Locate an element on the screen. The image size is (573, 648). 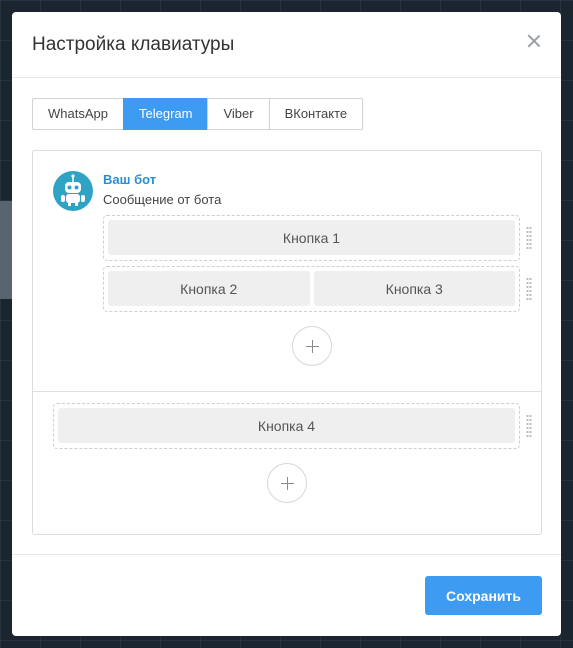
save-button: Сохранить is located at coordinates (483, 595).